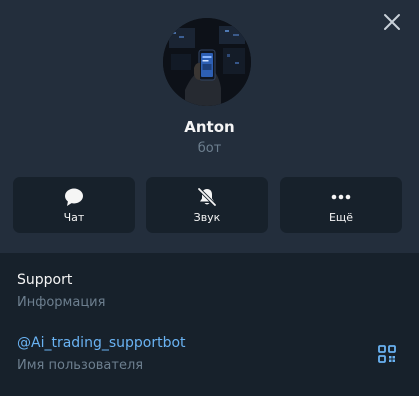 The image size is (419, 396). I want to click on username-caption: Имя пользователя, so click(80, 365).